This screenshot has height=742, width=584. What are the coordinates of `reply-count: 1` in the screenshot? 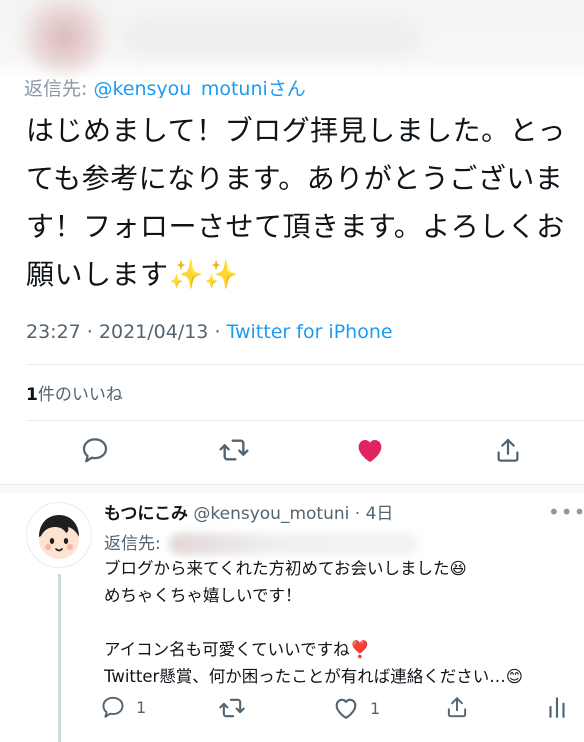 It's located at (141, 707).